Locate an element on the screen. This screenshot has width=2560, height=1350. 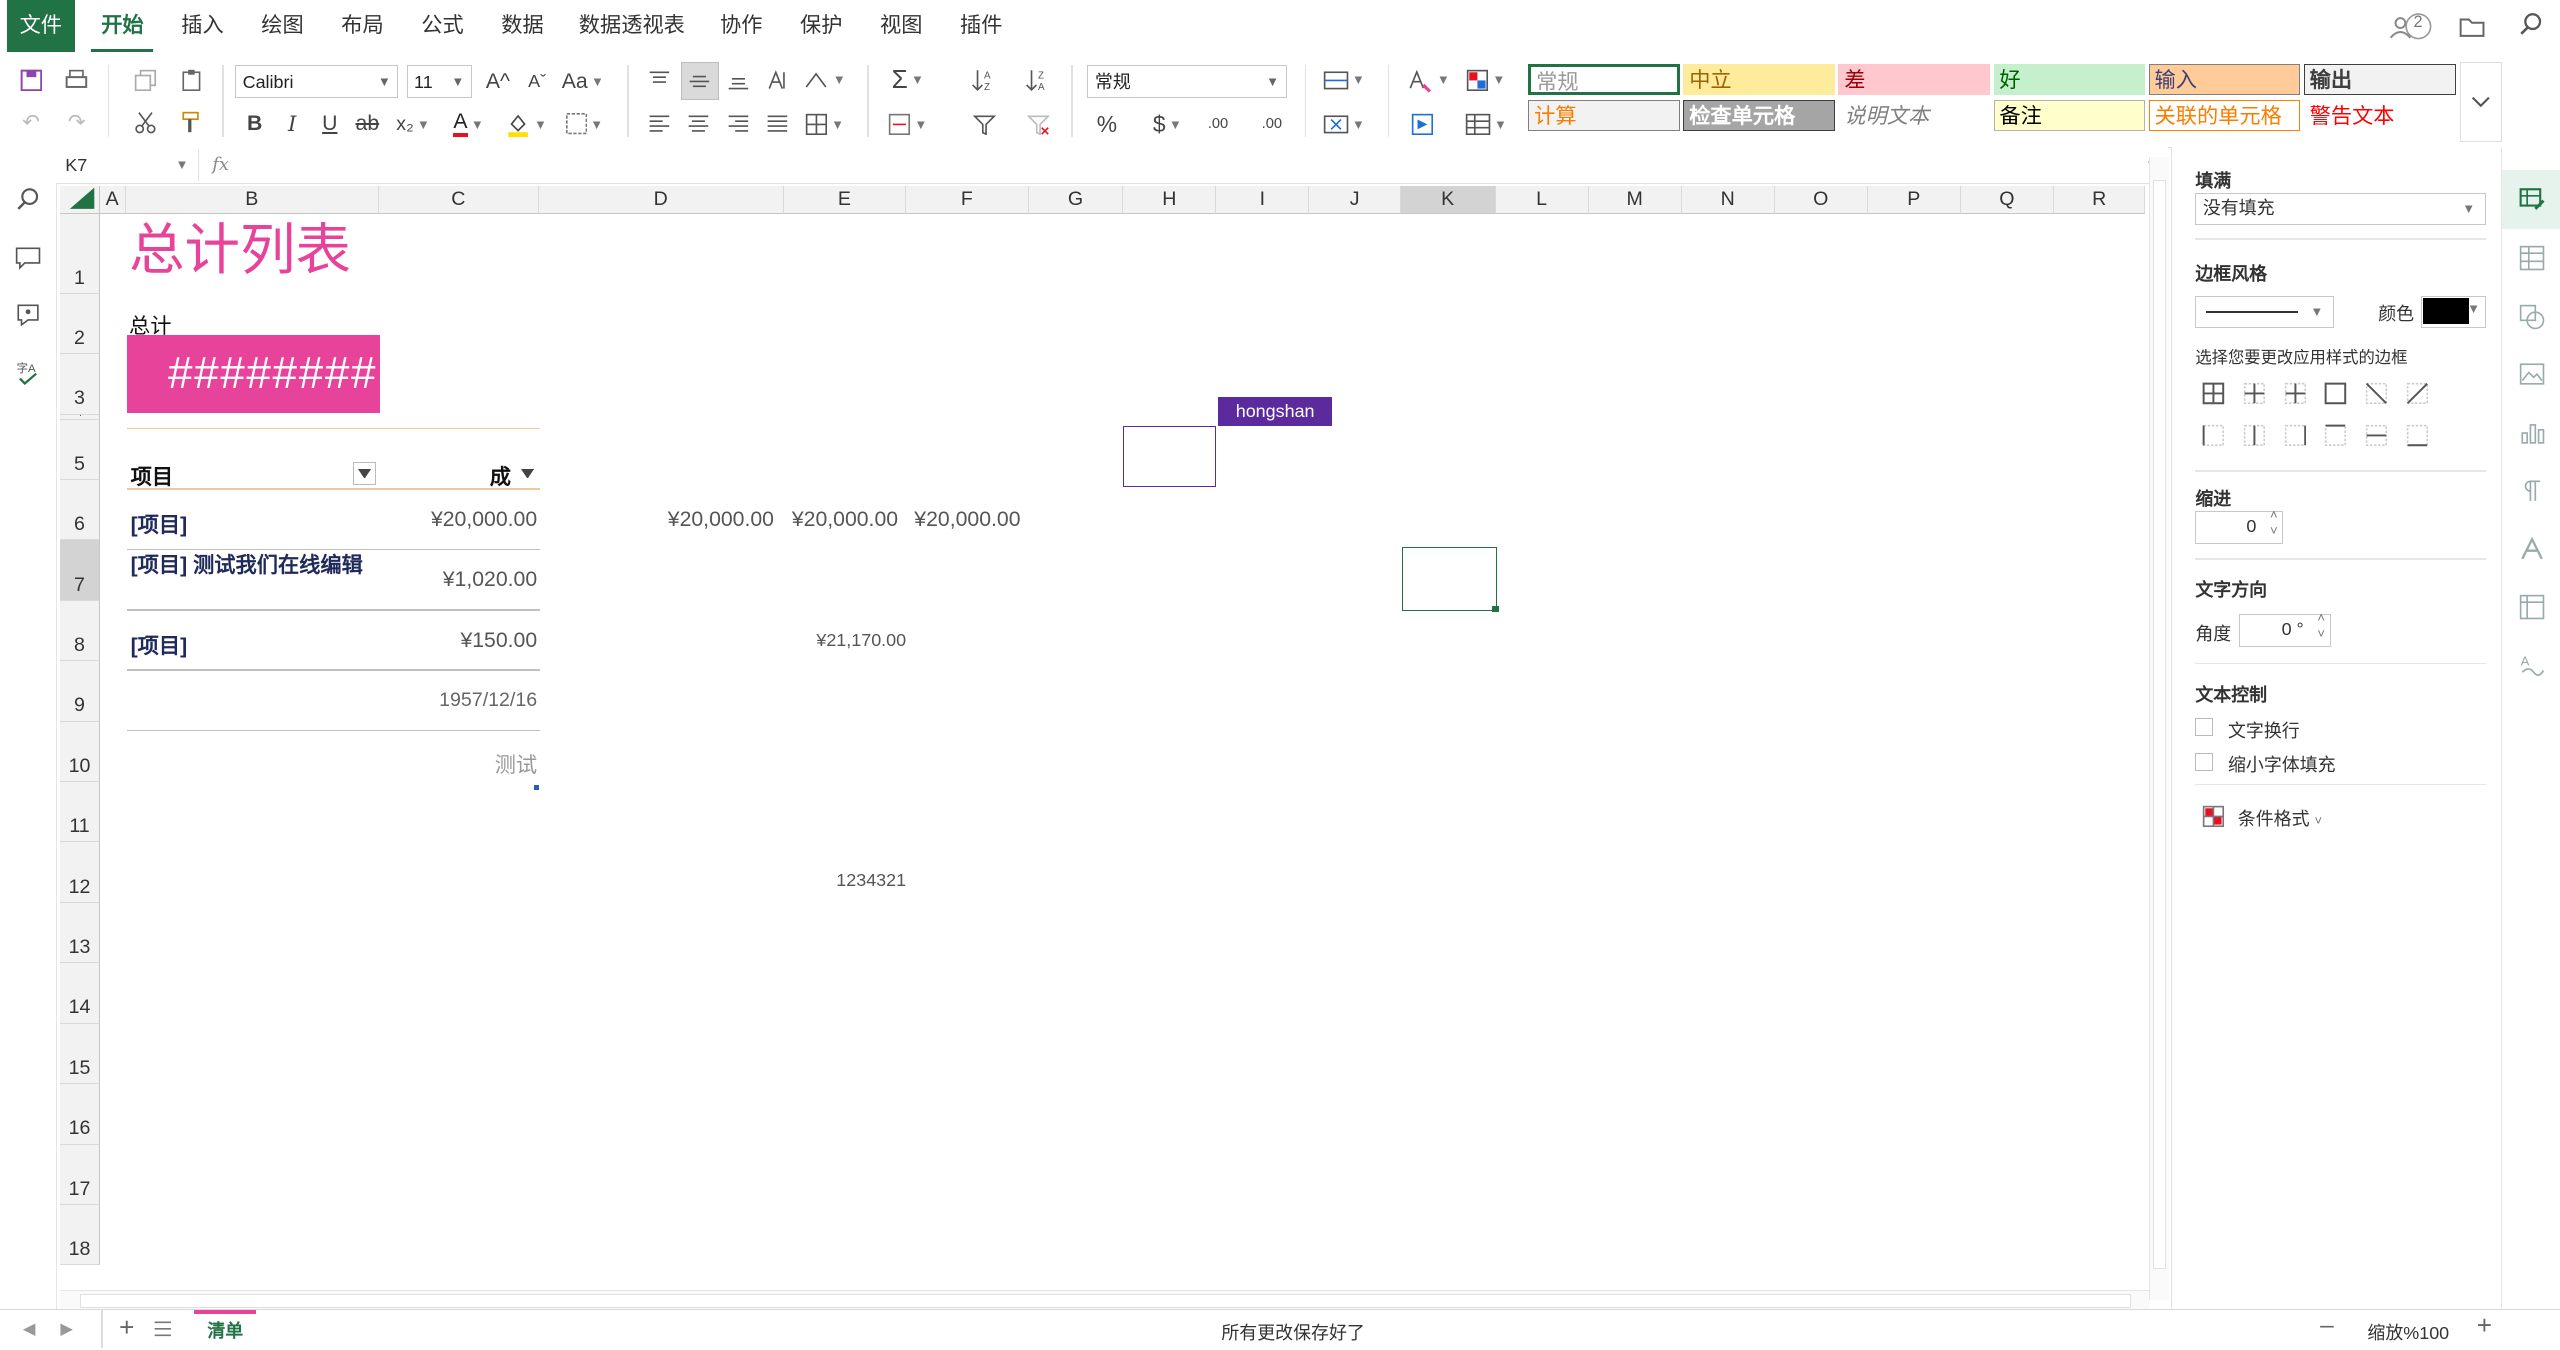
row-header: 15 is located at coordinates (80, 1054).